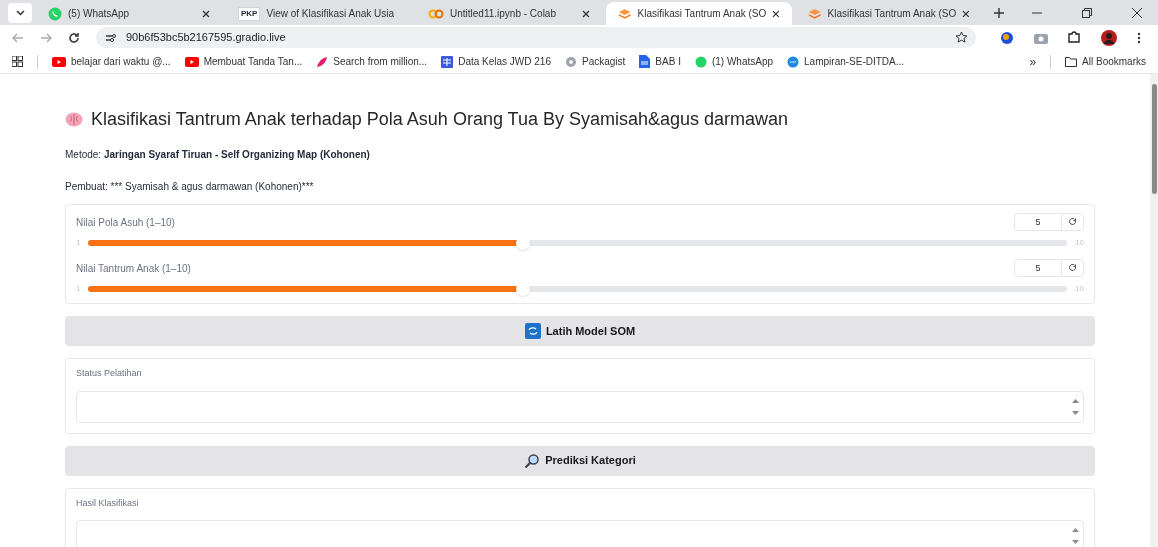 The image size is (1158, 547). What do you see at coordinates (440, 119) in the screenshot?
I see `page-title: Klasifikasi Tantrum Anak terhadap Pola Asuh Orang Tua By Syamisah&agus darmawan` at bounding box center [440, 119].